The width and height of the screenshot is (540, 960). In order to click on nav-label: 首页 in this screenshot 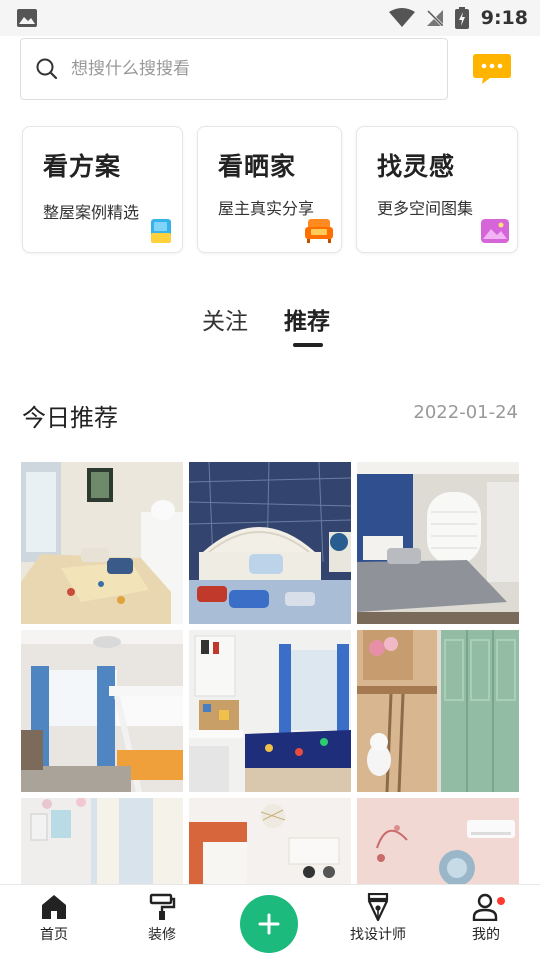, I will do `click(54, 935)`.